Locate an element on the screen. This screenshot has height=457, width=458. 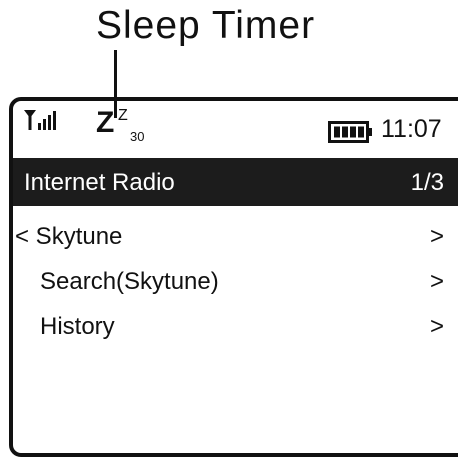
battery-full-icon is located at coordinates (351, 132).